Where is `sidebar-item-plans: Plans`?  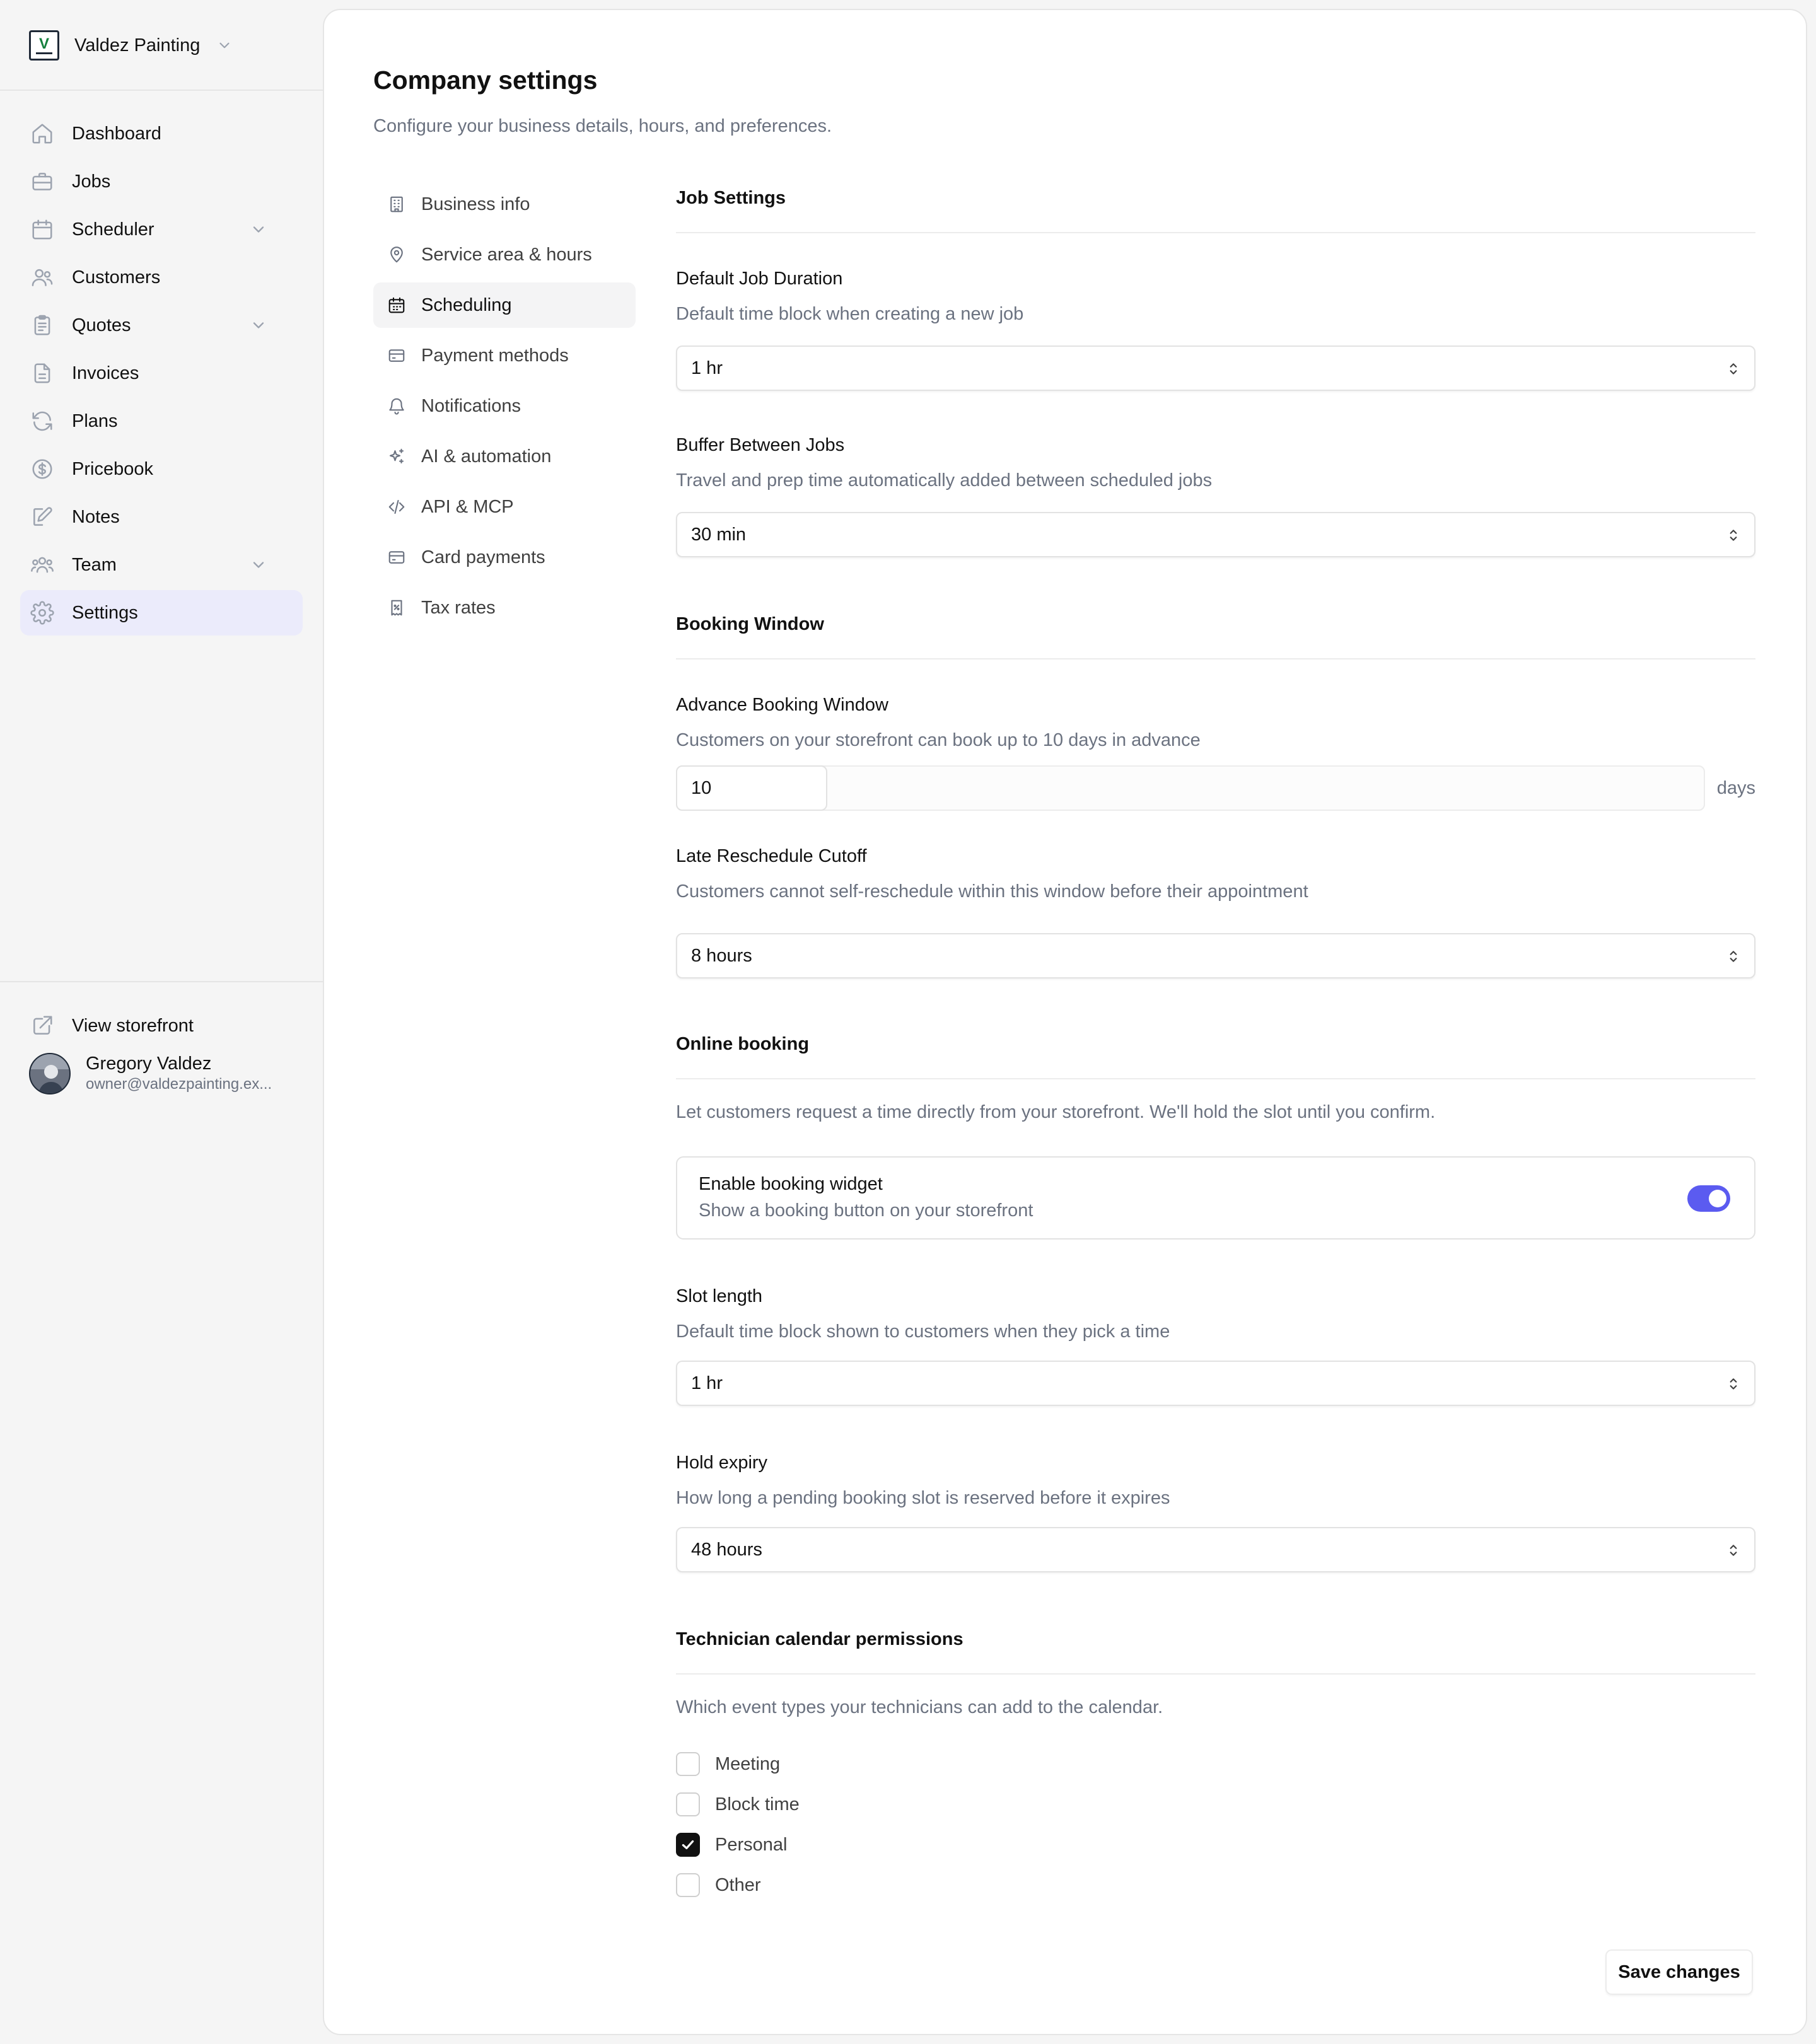 sidebar-item-plans: Plans is located at coordinates (161, 421).